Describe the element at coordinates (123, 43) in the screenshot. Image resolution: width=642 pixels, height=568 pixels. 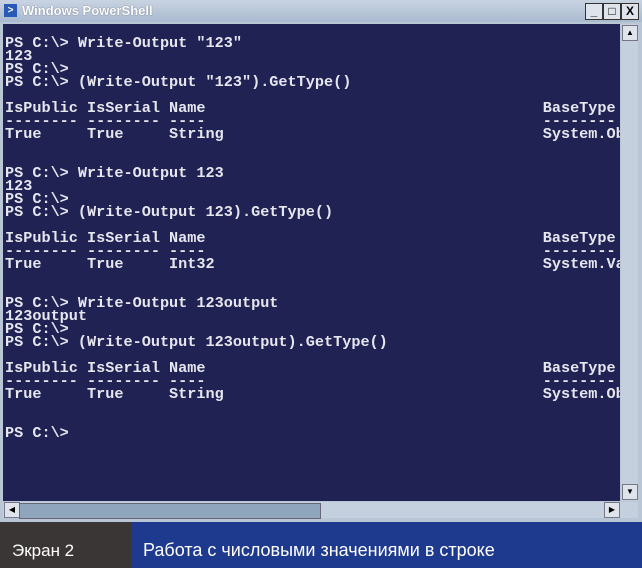
I see `console-line: PS C:\> Write-Output "123"` at that location.